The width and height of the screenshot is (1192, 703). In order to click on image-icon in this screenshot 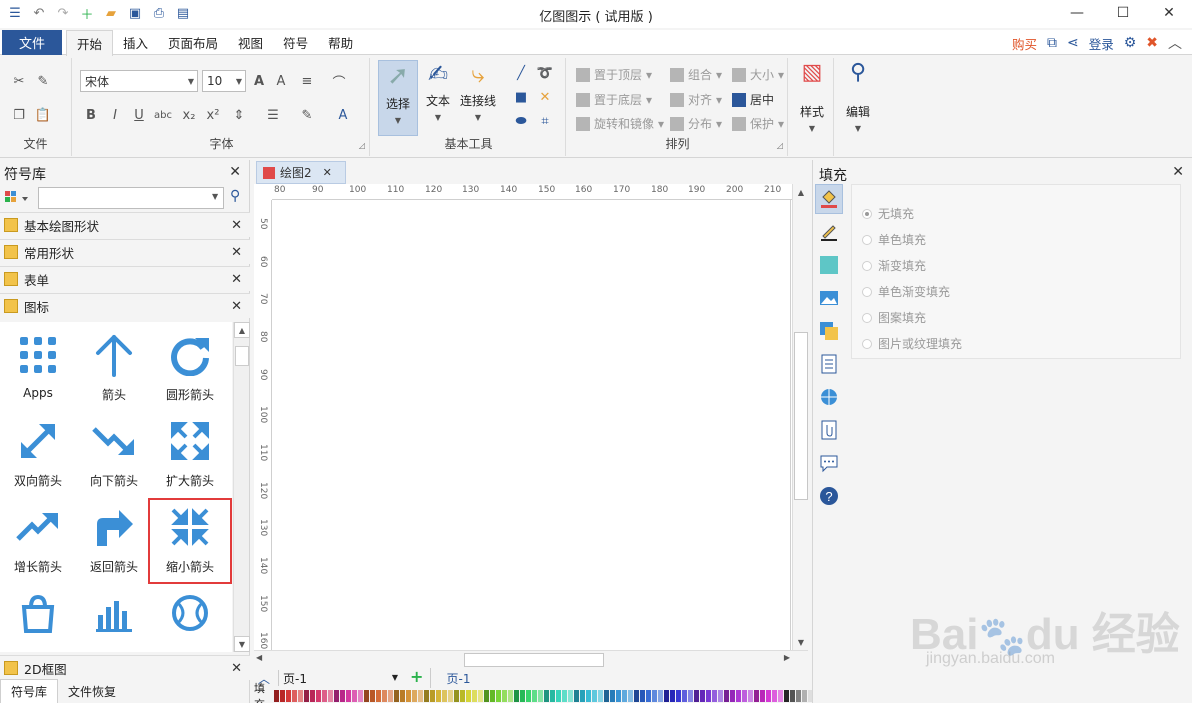, I will do `click(829, 298)`.